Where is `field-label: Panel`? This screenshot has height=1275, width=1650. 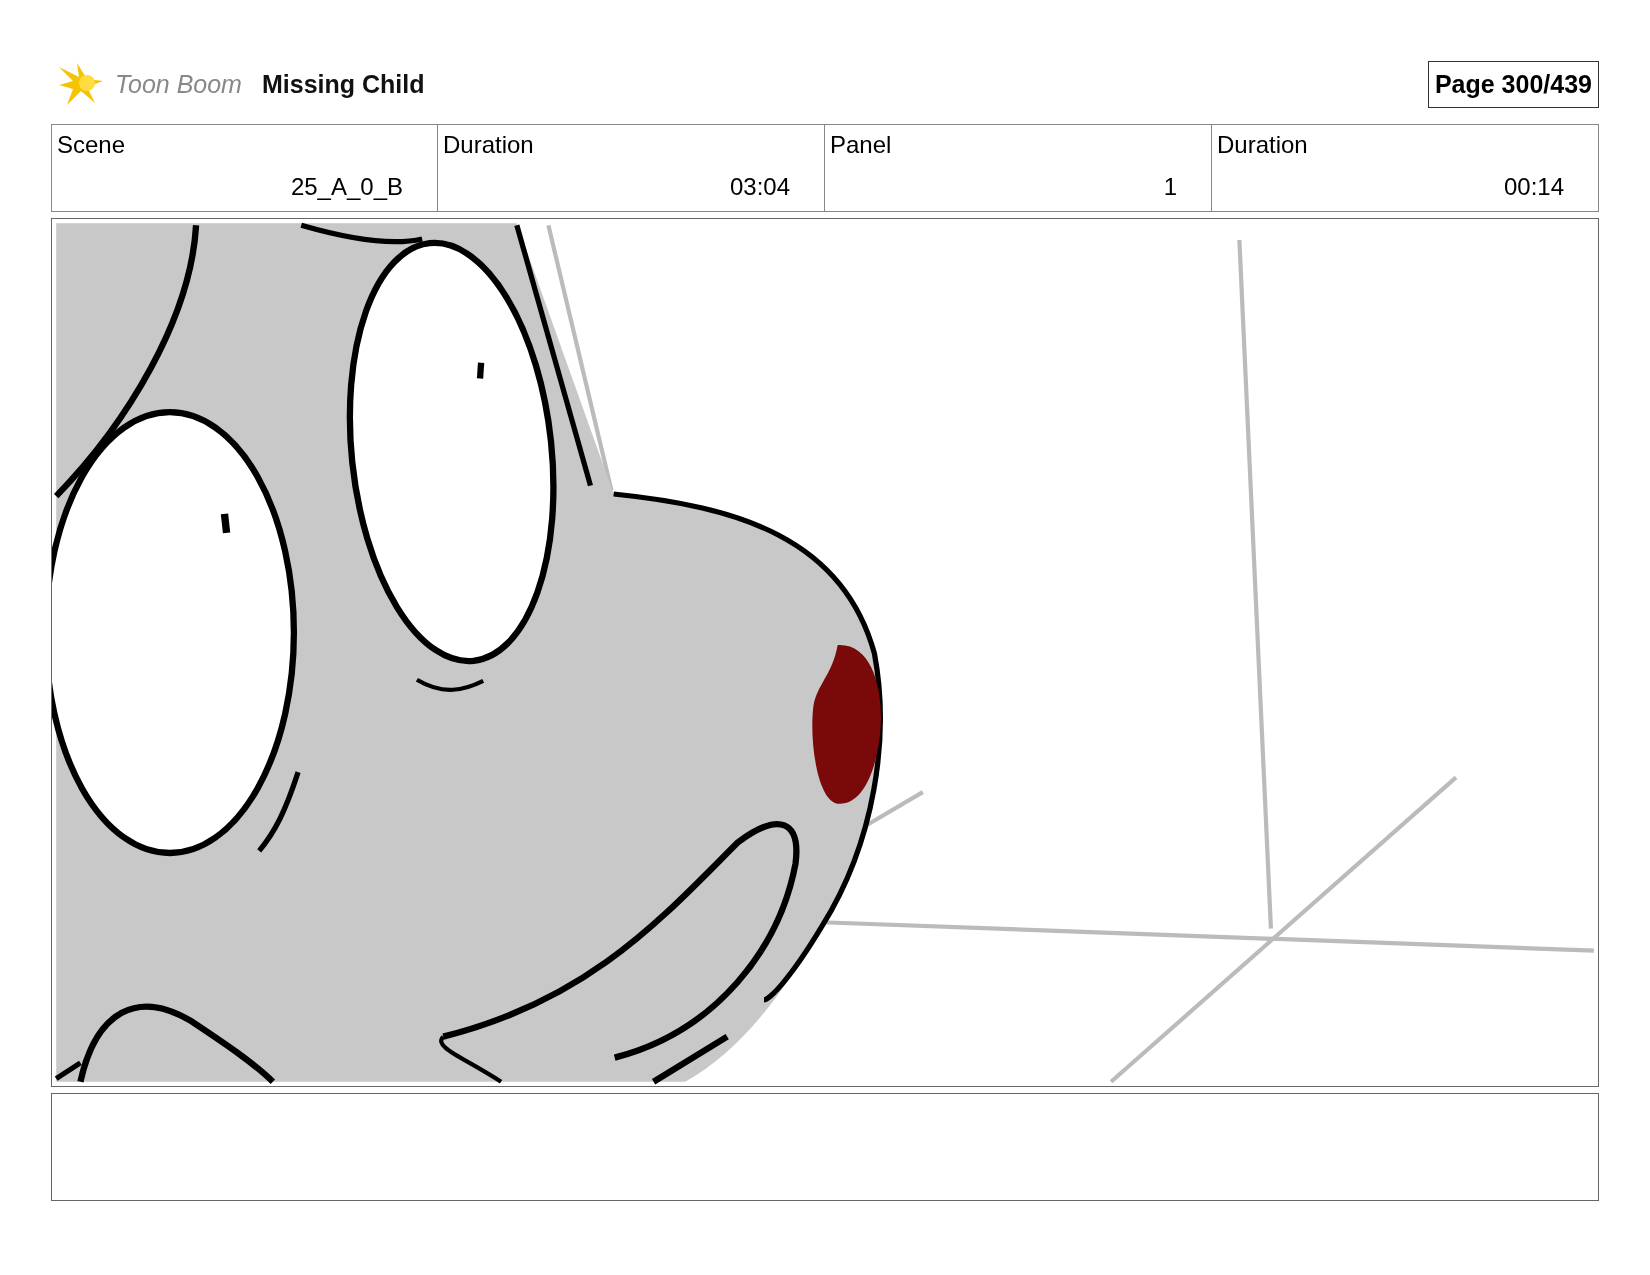 field-label: Panel is located at coordinates (861, 145).